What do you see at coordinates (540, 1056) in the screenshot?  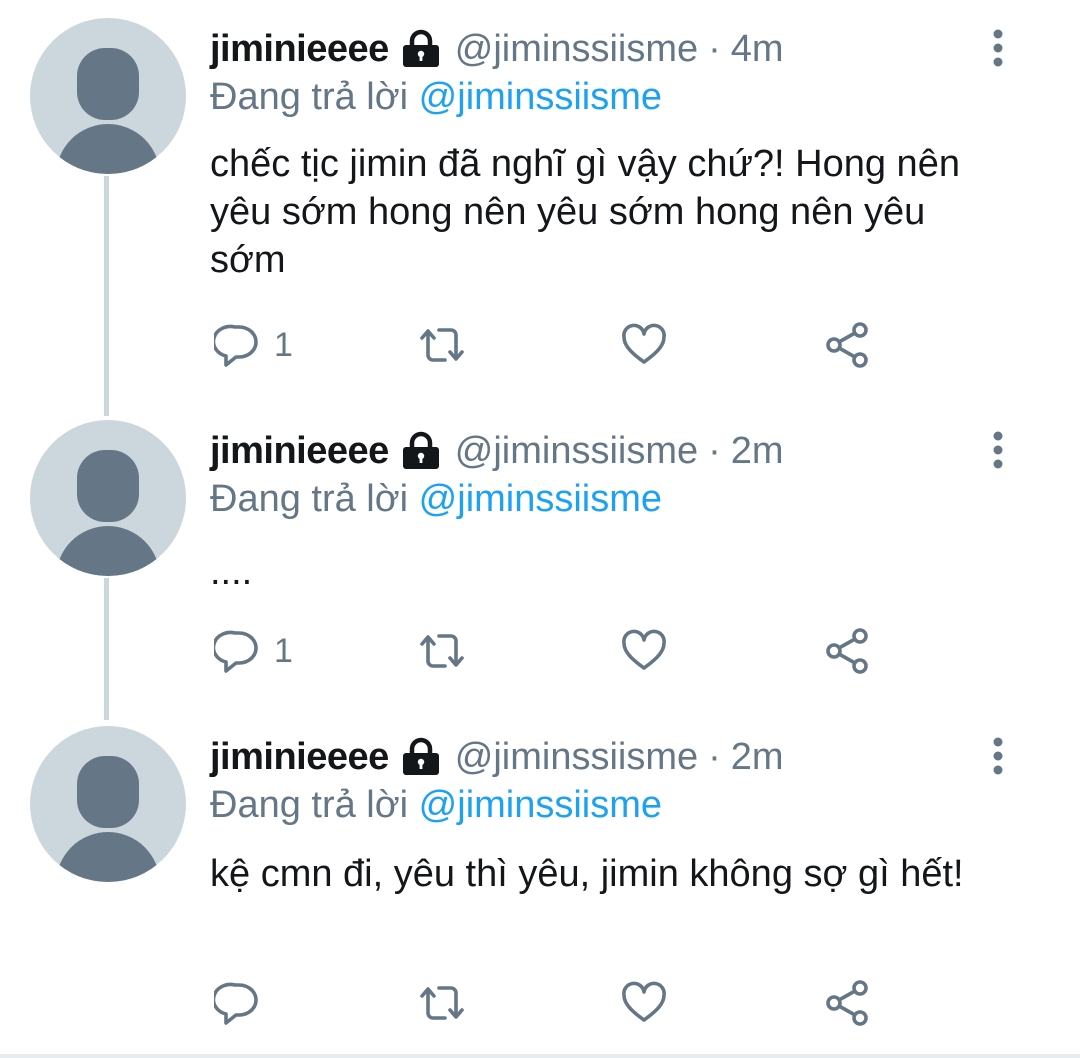 I see `bottom-divider` at bounding box center [540, 1056].